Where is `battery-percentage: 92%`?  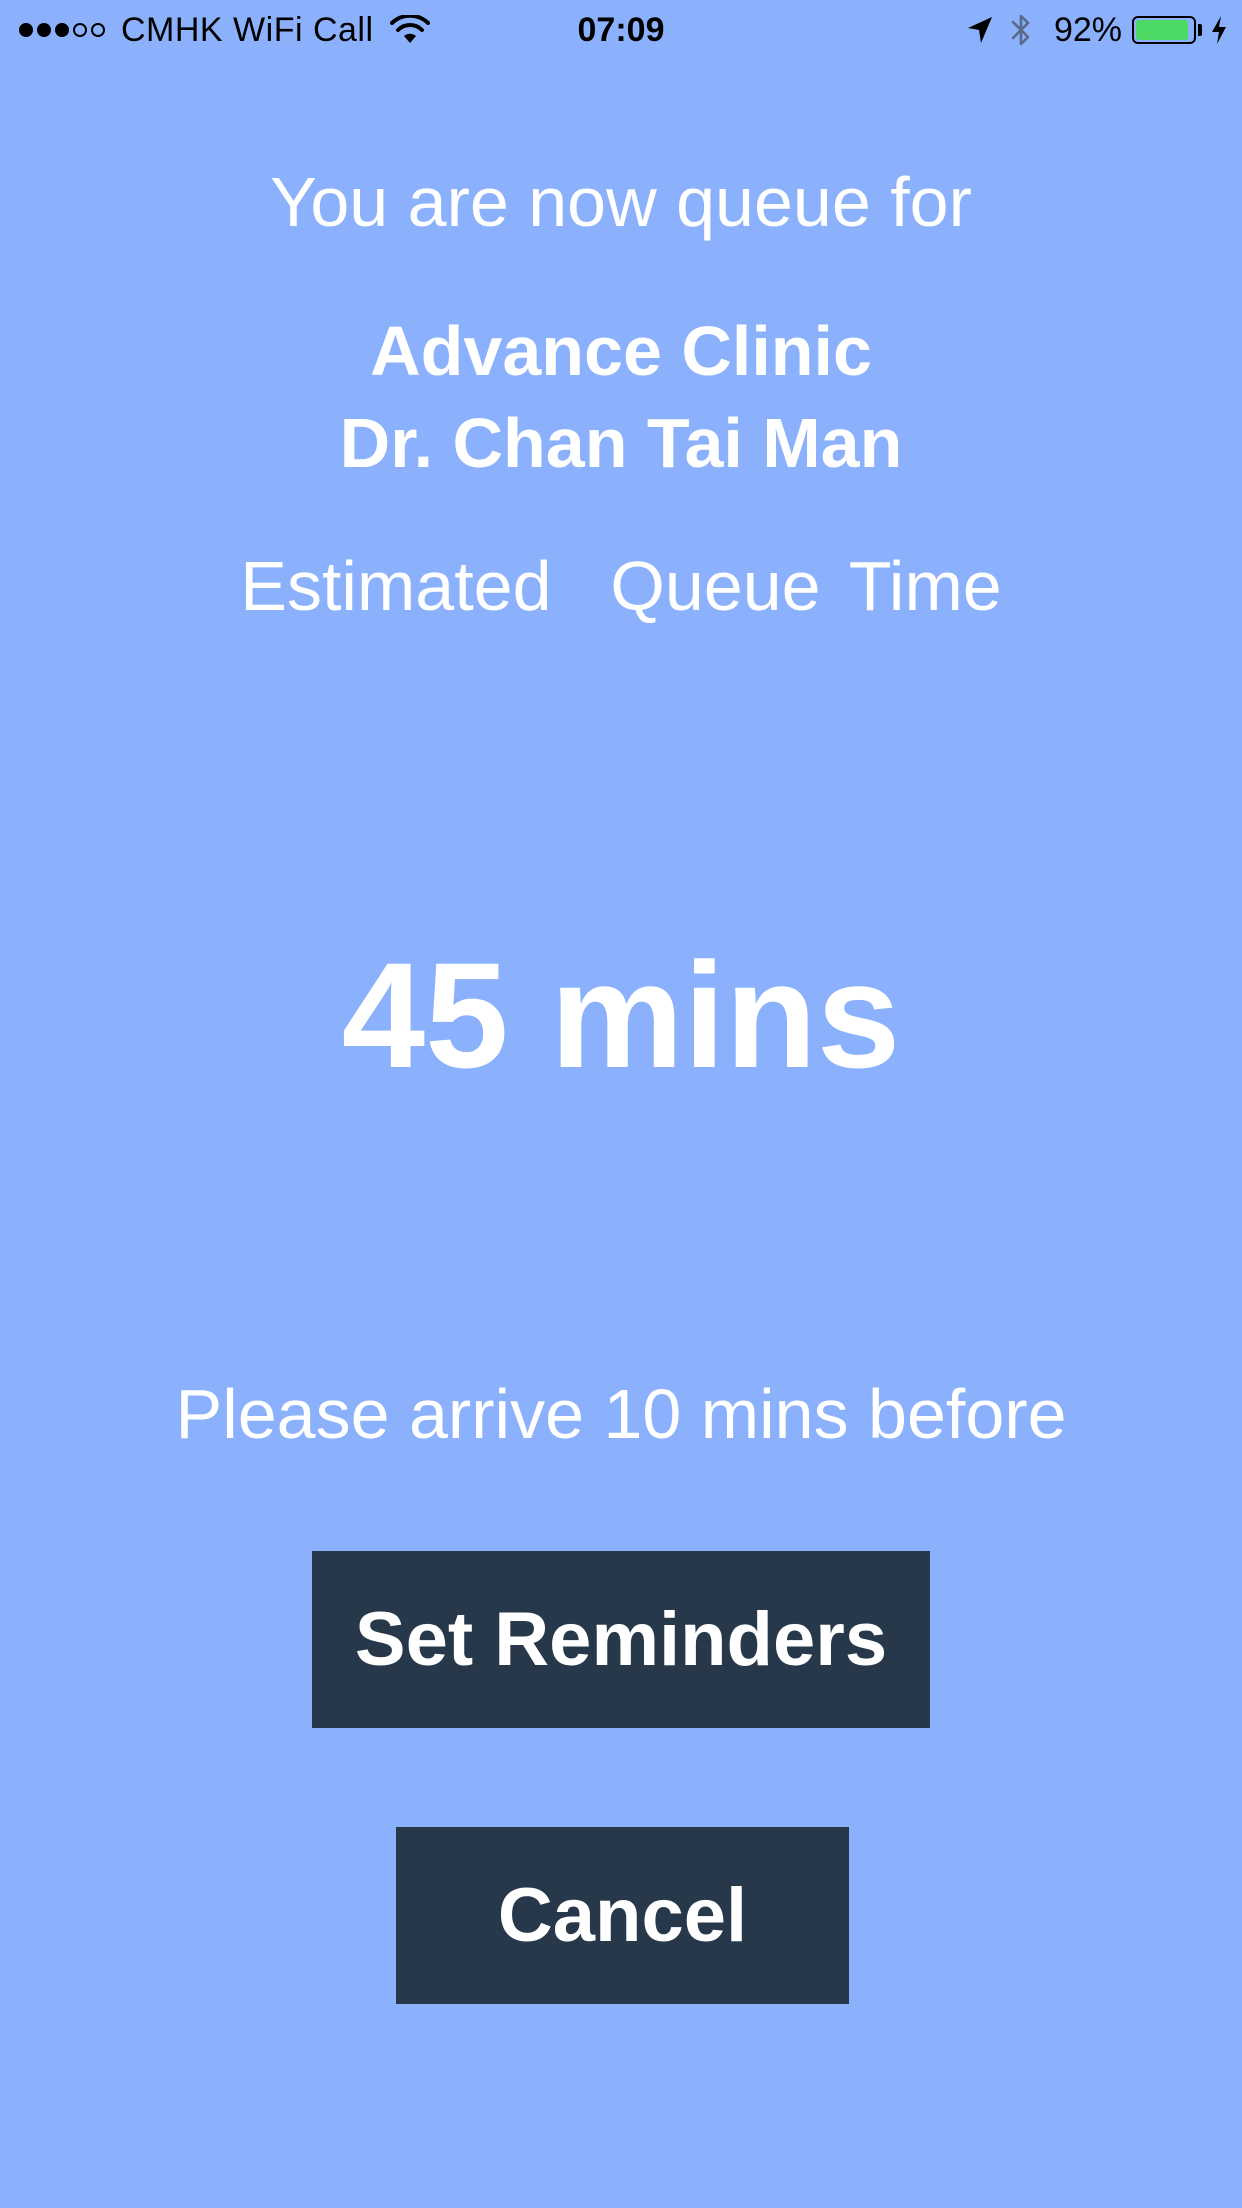 battery-percentage: 92% is located at coordinates (1087, 29).